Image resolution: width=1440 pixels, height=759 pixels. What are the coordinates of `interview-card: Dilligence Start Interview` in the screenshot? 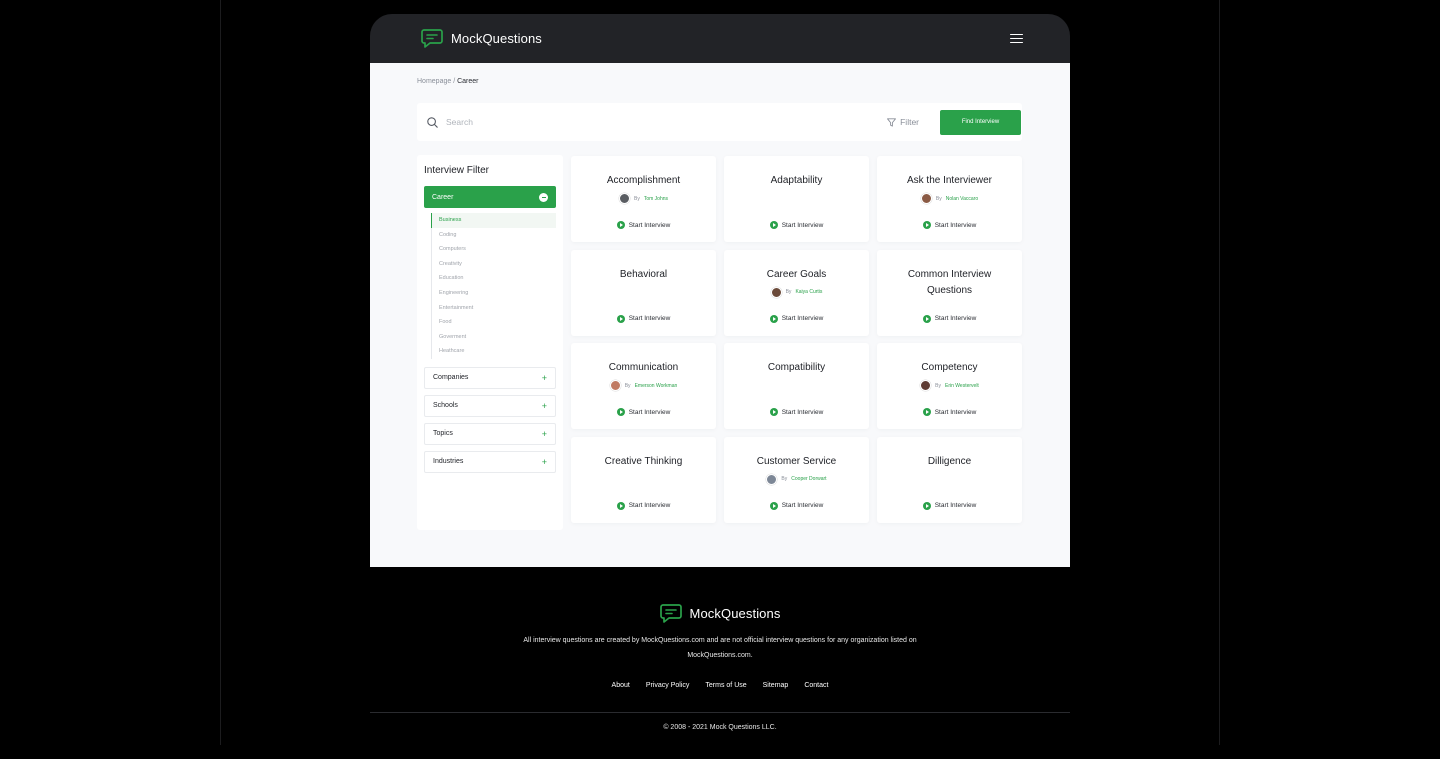 It's located at (949, 480).